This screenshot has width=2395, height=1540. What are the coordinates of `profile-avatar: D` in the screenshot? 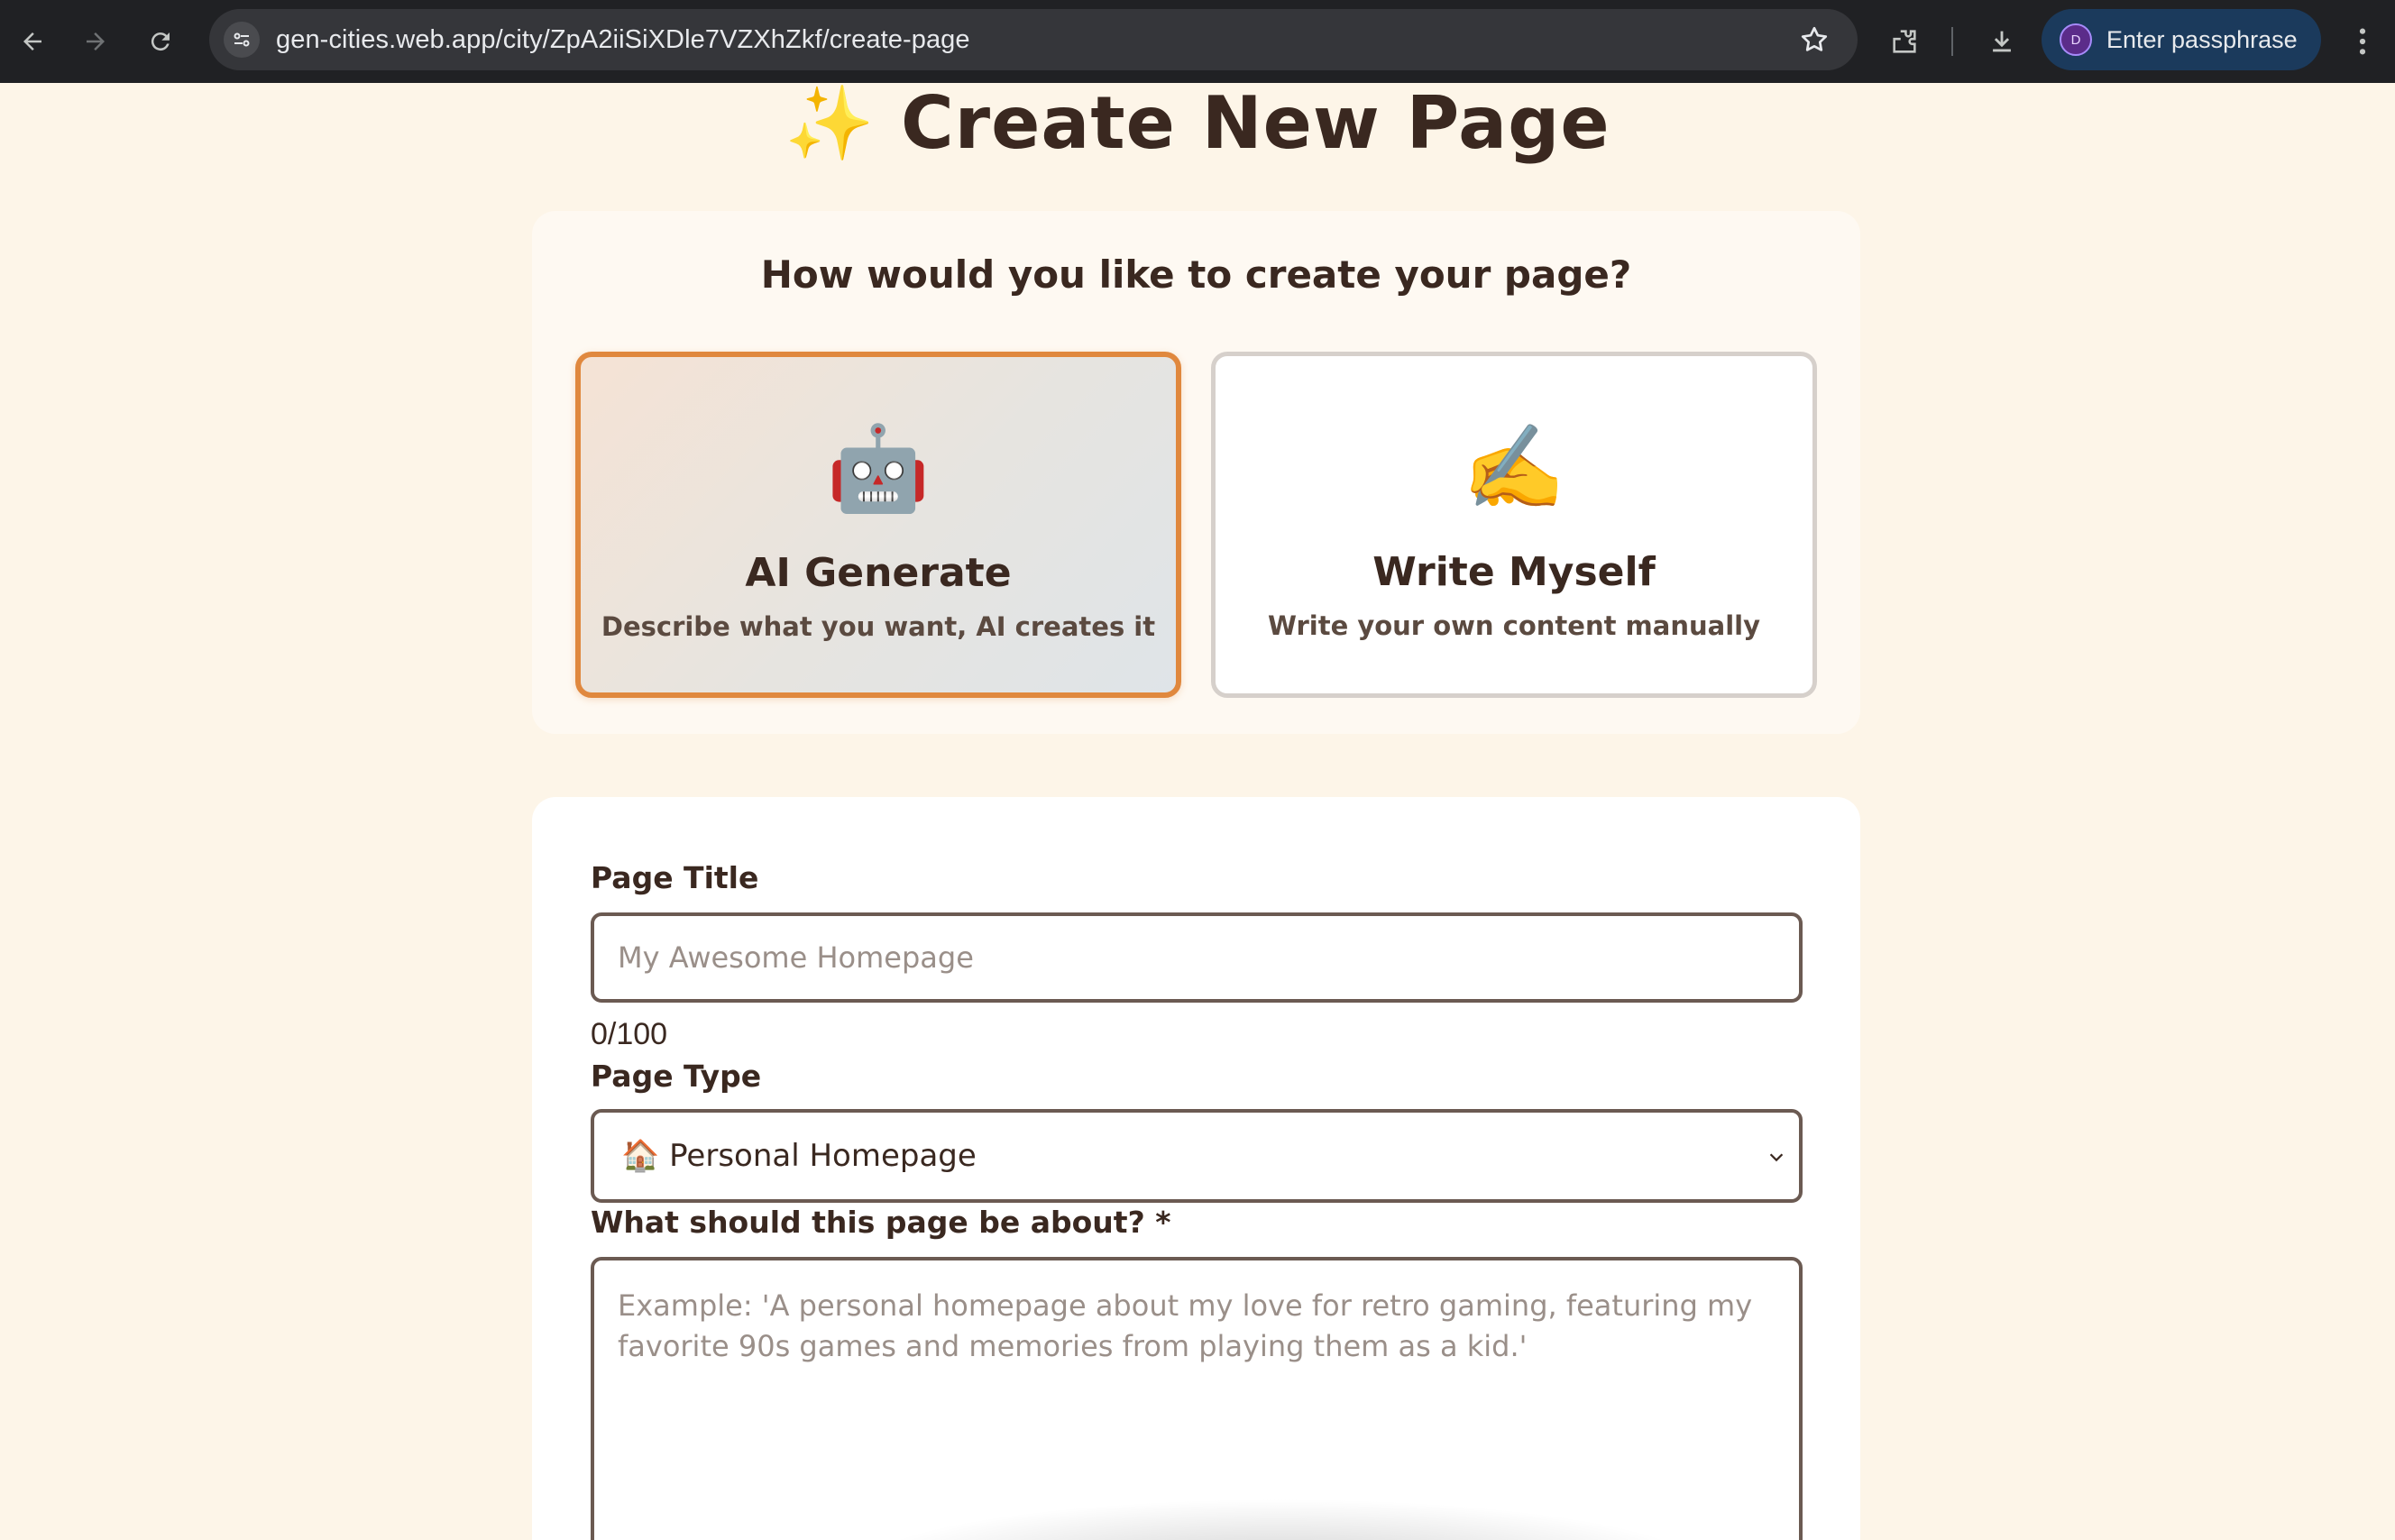 It's located at (2076, 39).